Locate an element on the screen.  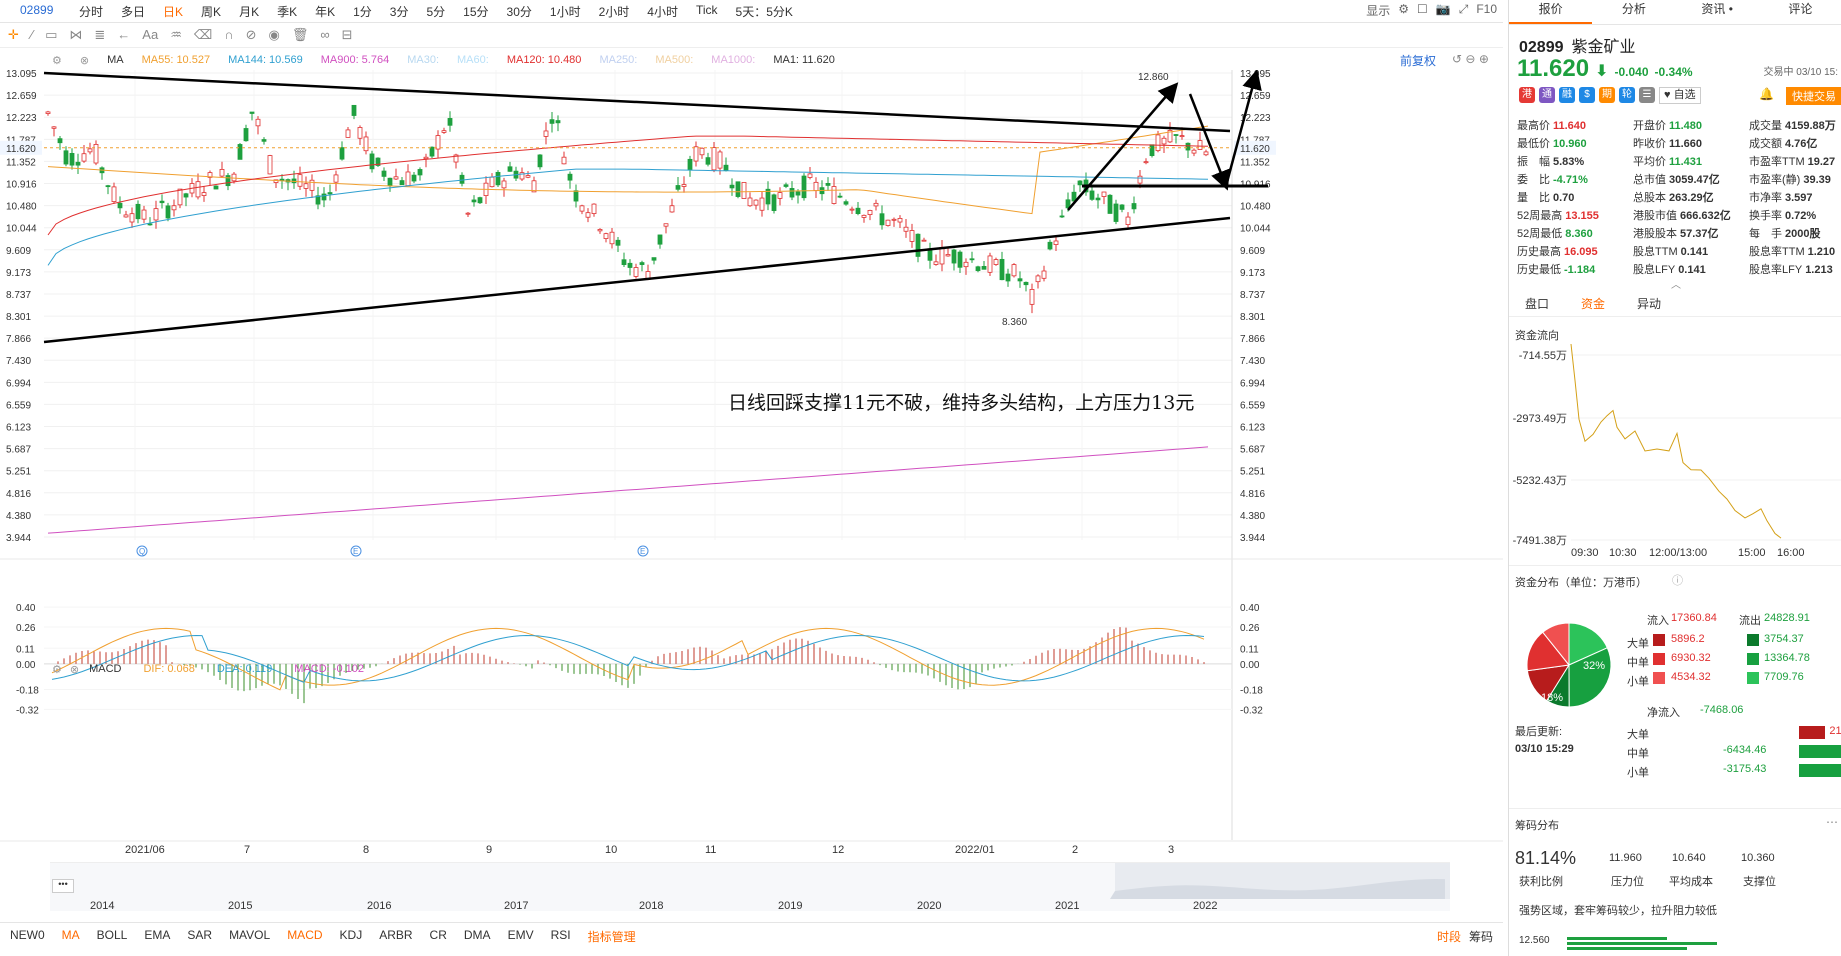
indicator-tab: 指标管理 is located at coordinates (620, 936).